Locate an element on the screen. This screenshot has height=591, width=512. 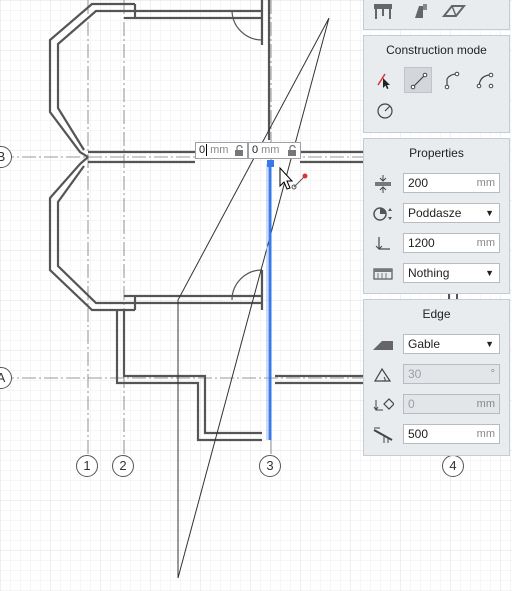
axis-label-2: 2 is located at coordinates (123, 466).